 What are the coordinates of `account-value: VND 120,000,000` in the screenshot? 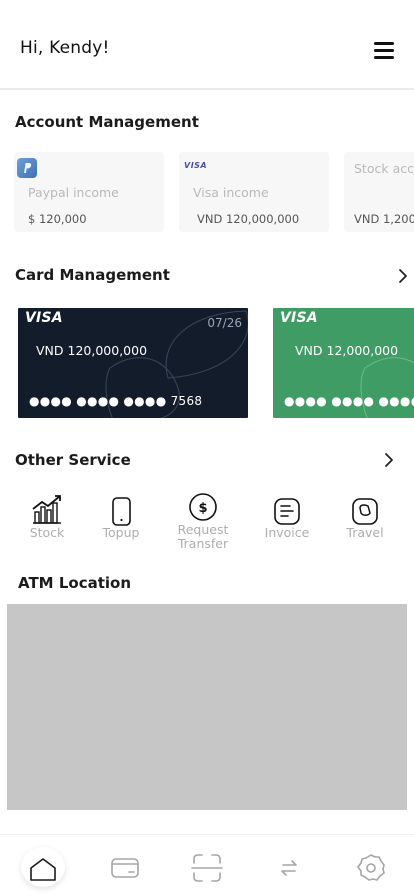 It's located at (248, 219).